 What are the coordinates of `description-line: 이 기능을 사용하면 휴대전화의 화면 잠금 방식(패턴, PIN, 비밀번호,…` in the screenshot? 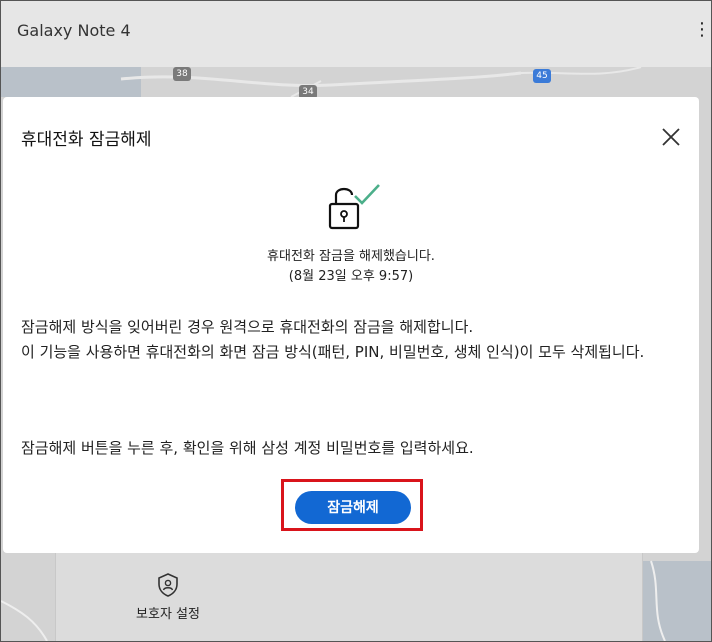 It's located at (333, 352).